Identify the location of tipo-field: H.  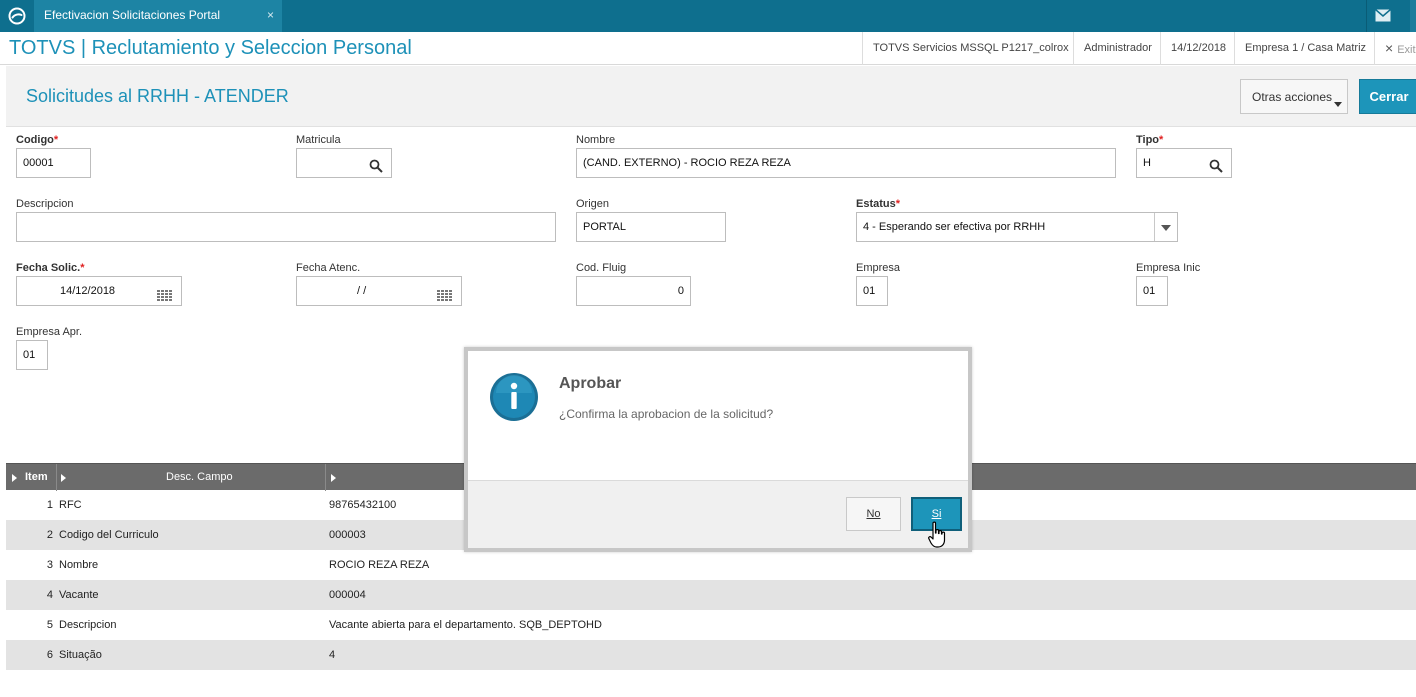
(1184, 163).